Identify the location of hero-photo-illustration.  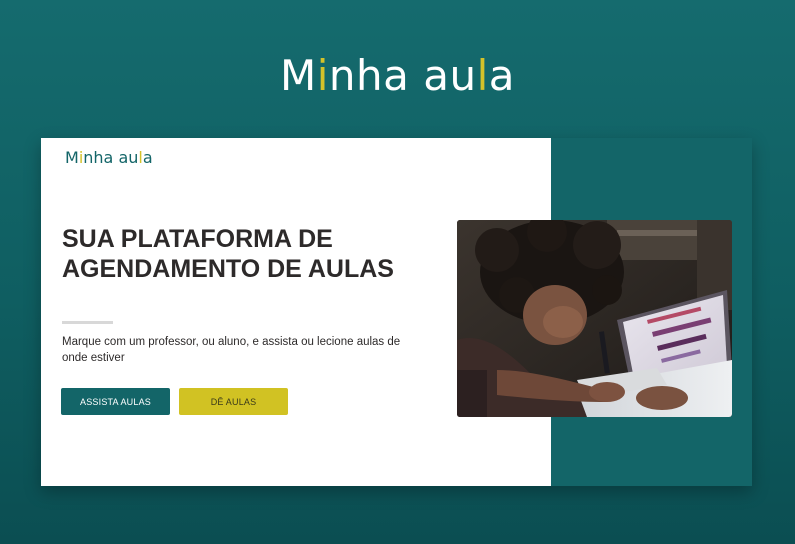
(594, 318).